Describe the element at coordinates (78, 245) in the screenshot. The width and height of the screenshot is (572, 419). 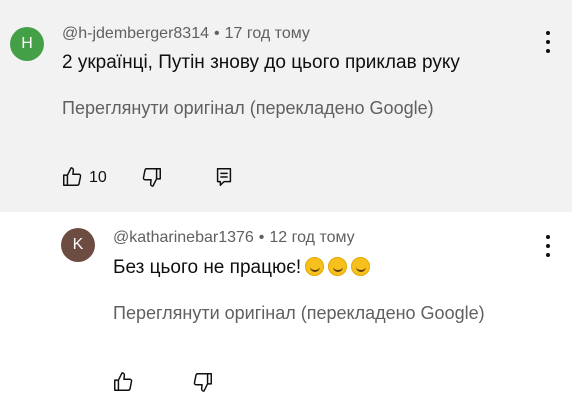
I see `avatar: K` at that location.